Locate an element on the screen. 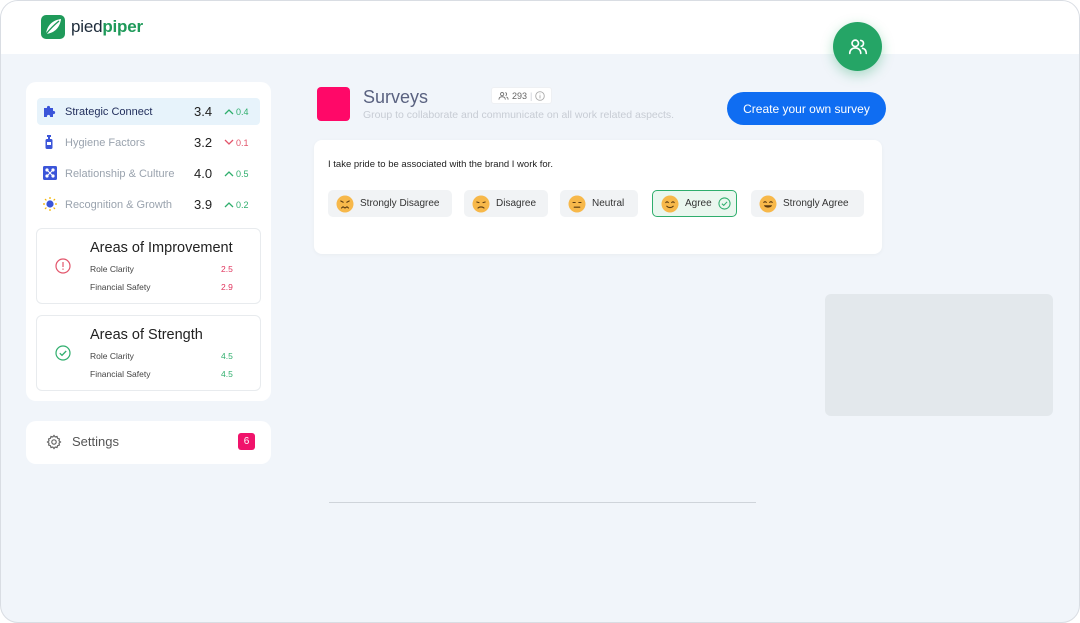 The image size is (1080, 623). metric-delta: 0.2 is located at coordinates (236, 205).